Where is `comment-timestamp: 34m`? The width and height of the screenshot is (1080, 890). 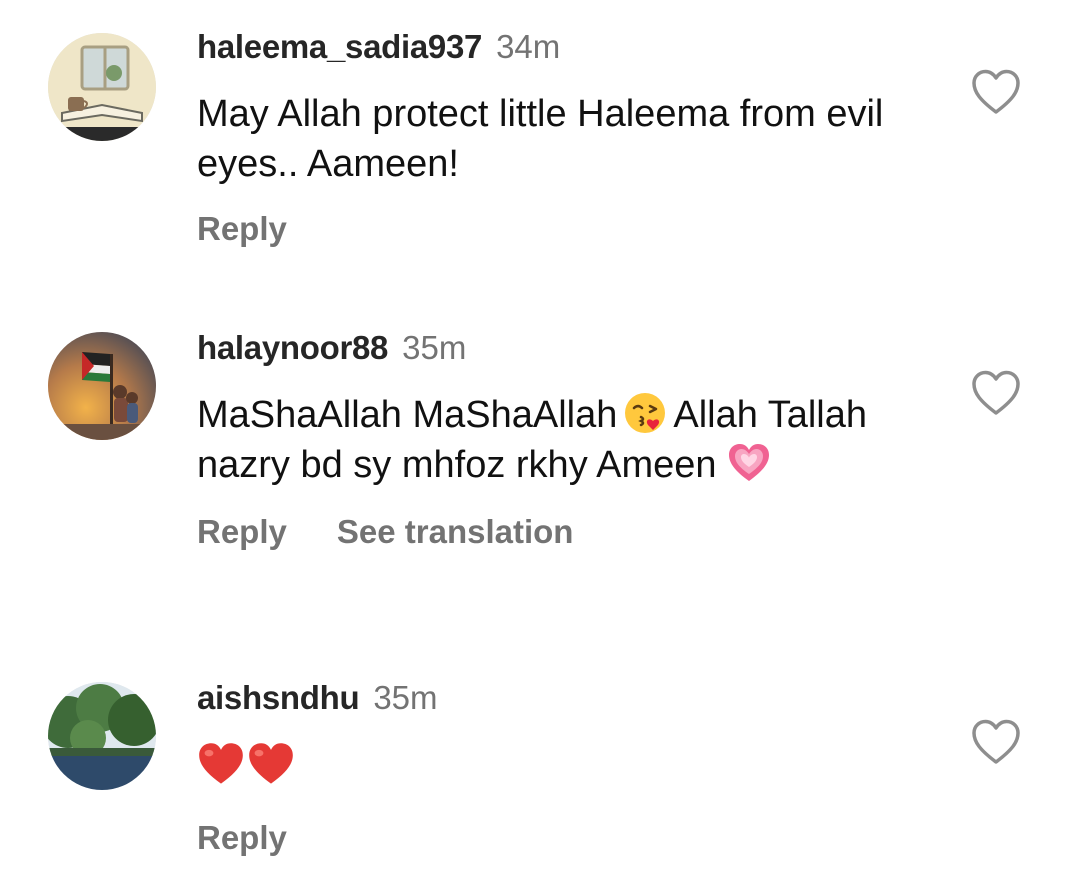
comment-timestamp: 34m is located at coordinates (528, 46).